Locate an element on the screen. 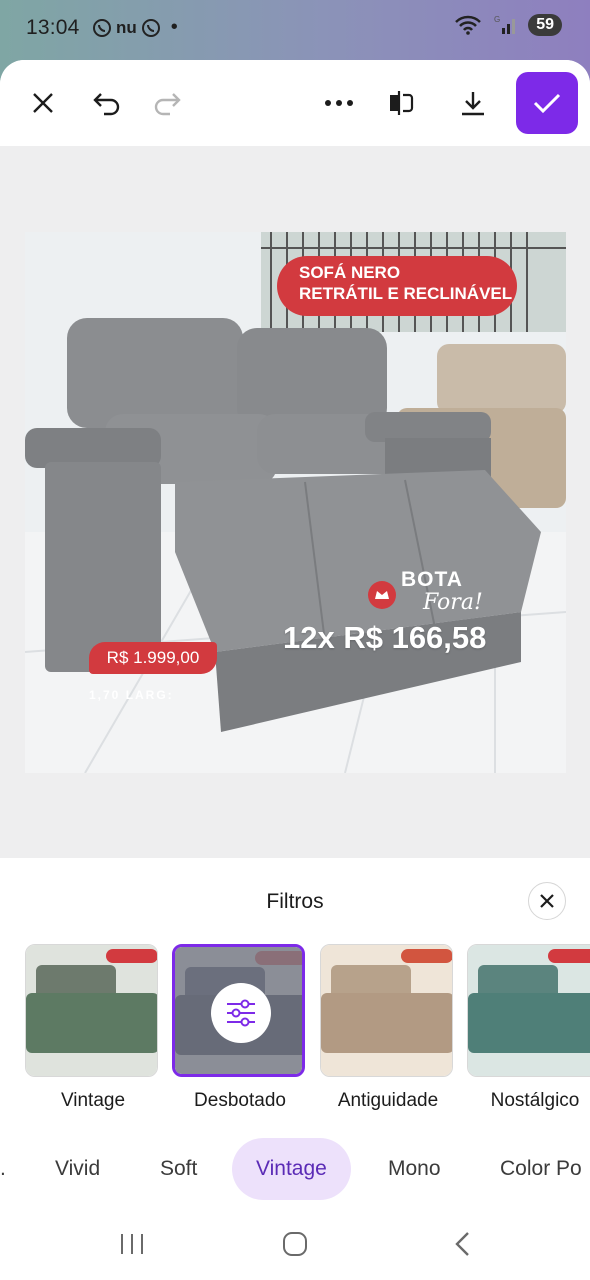 This screenshot has height=1280, width=590. filter-categories: . Vivid Soft Vintage Mono Color Po is located at coordinates (295, 1169).